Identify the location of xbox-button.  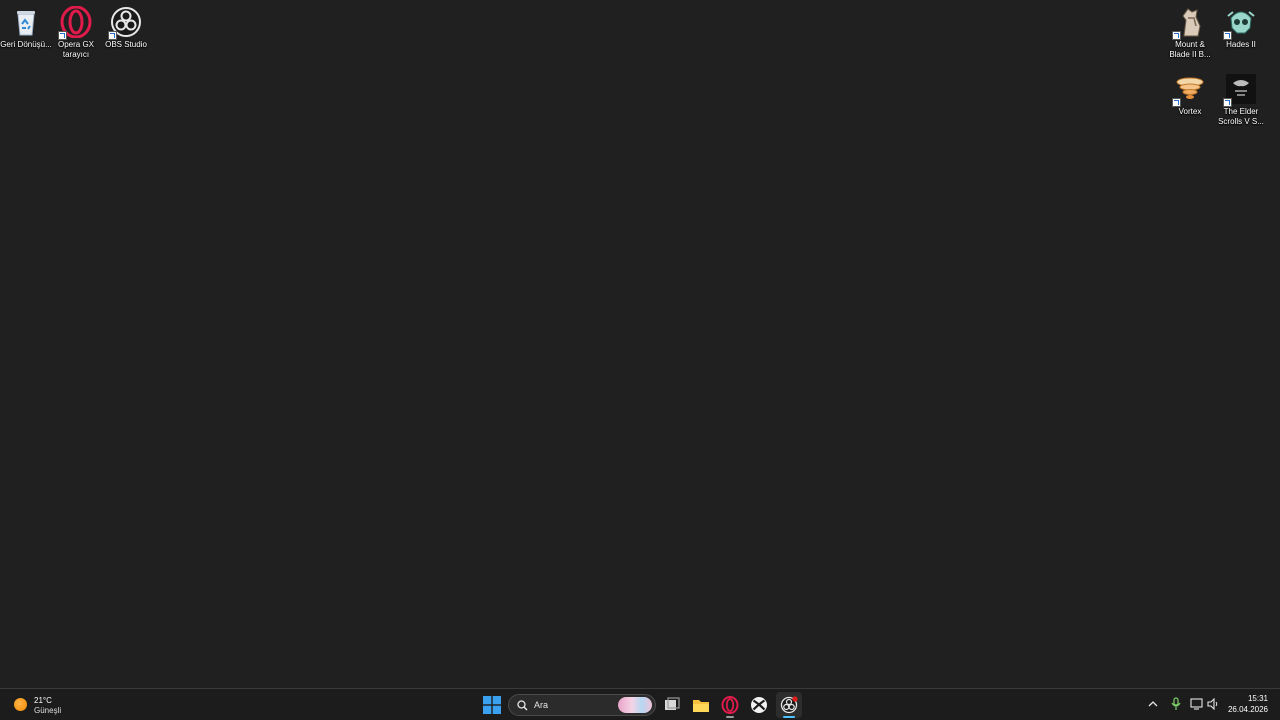
(759, 705).